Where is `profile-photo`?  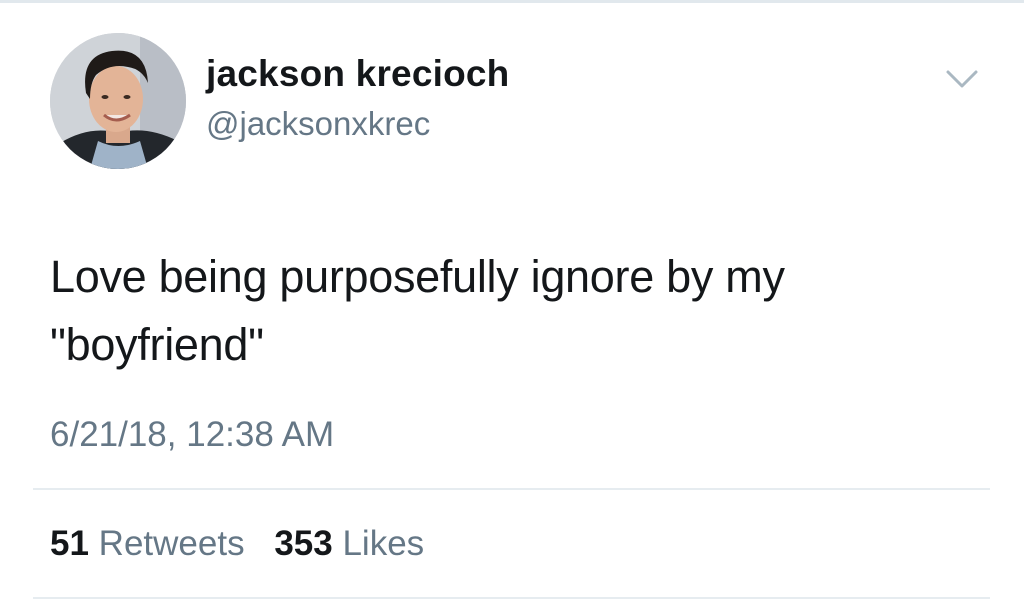
profile-photo is located at coordinates (118, 101).